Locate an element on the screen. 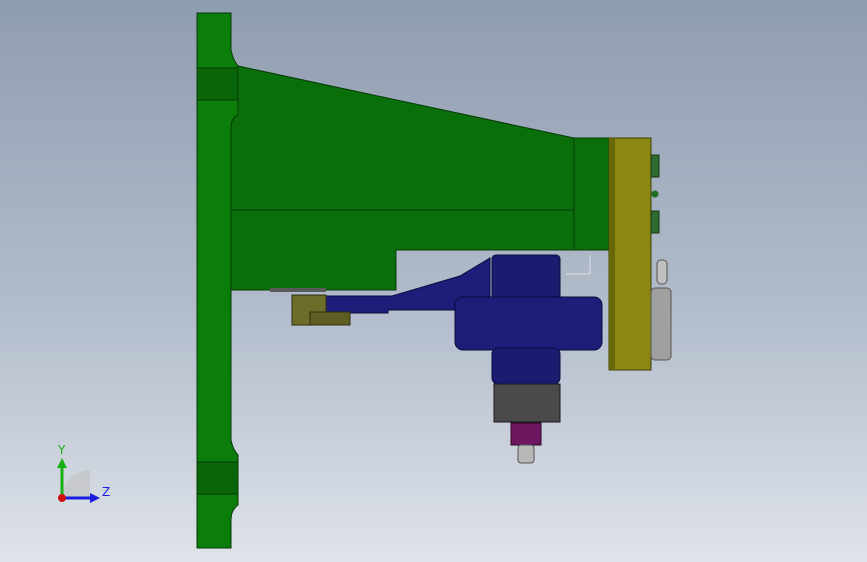  pin is located at coordinates (526, 454).